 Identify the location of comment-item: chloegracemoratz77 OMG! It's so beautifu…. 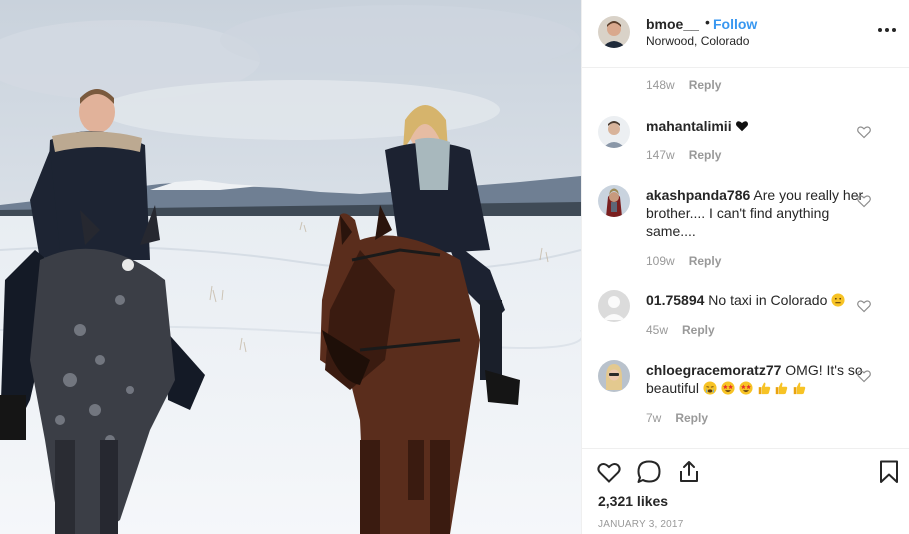
(748, 395).